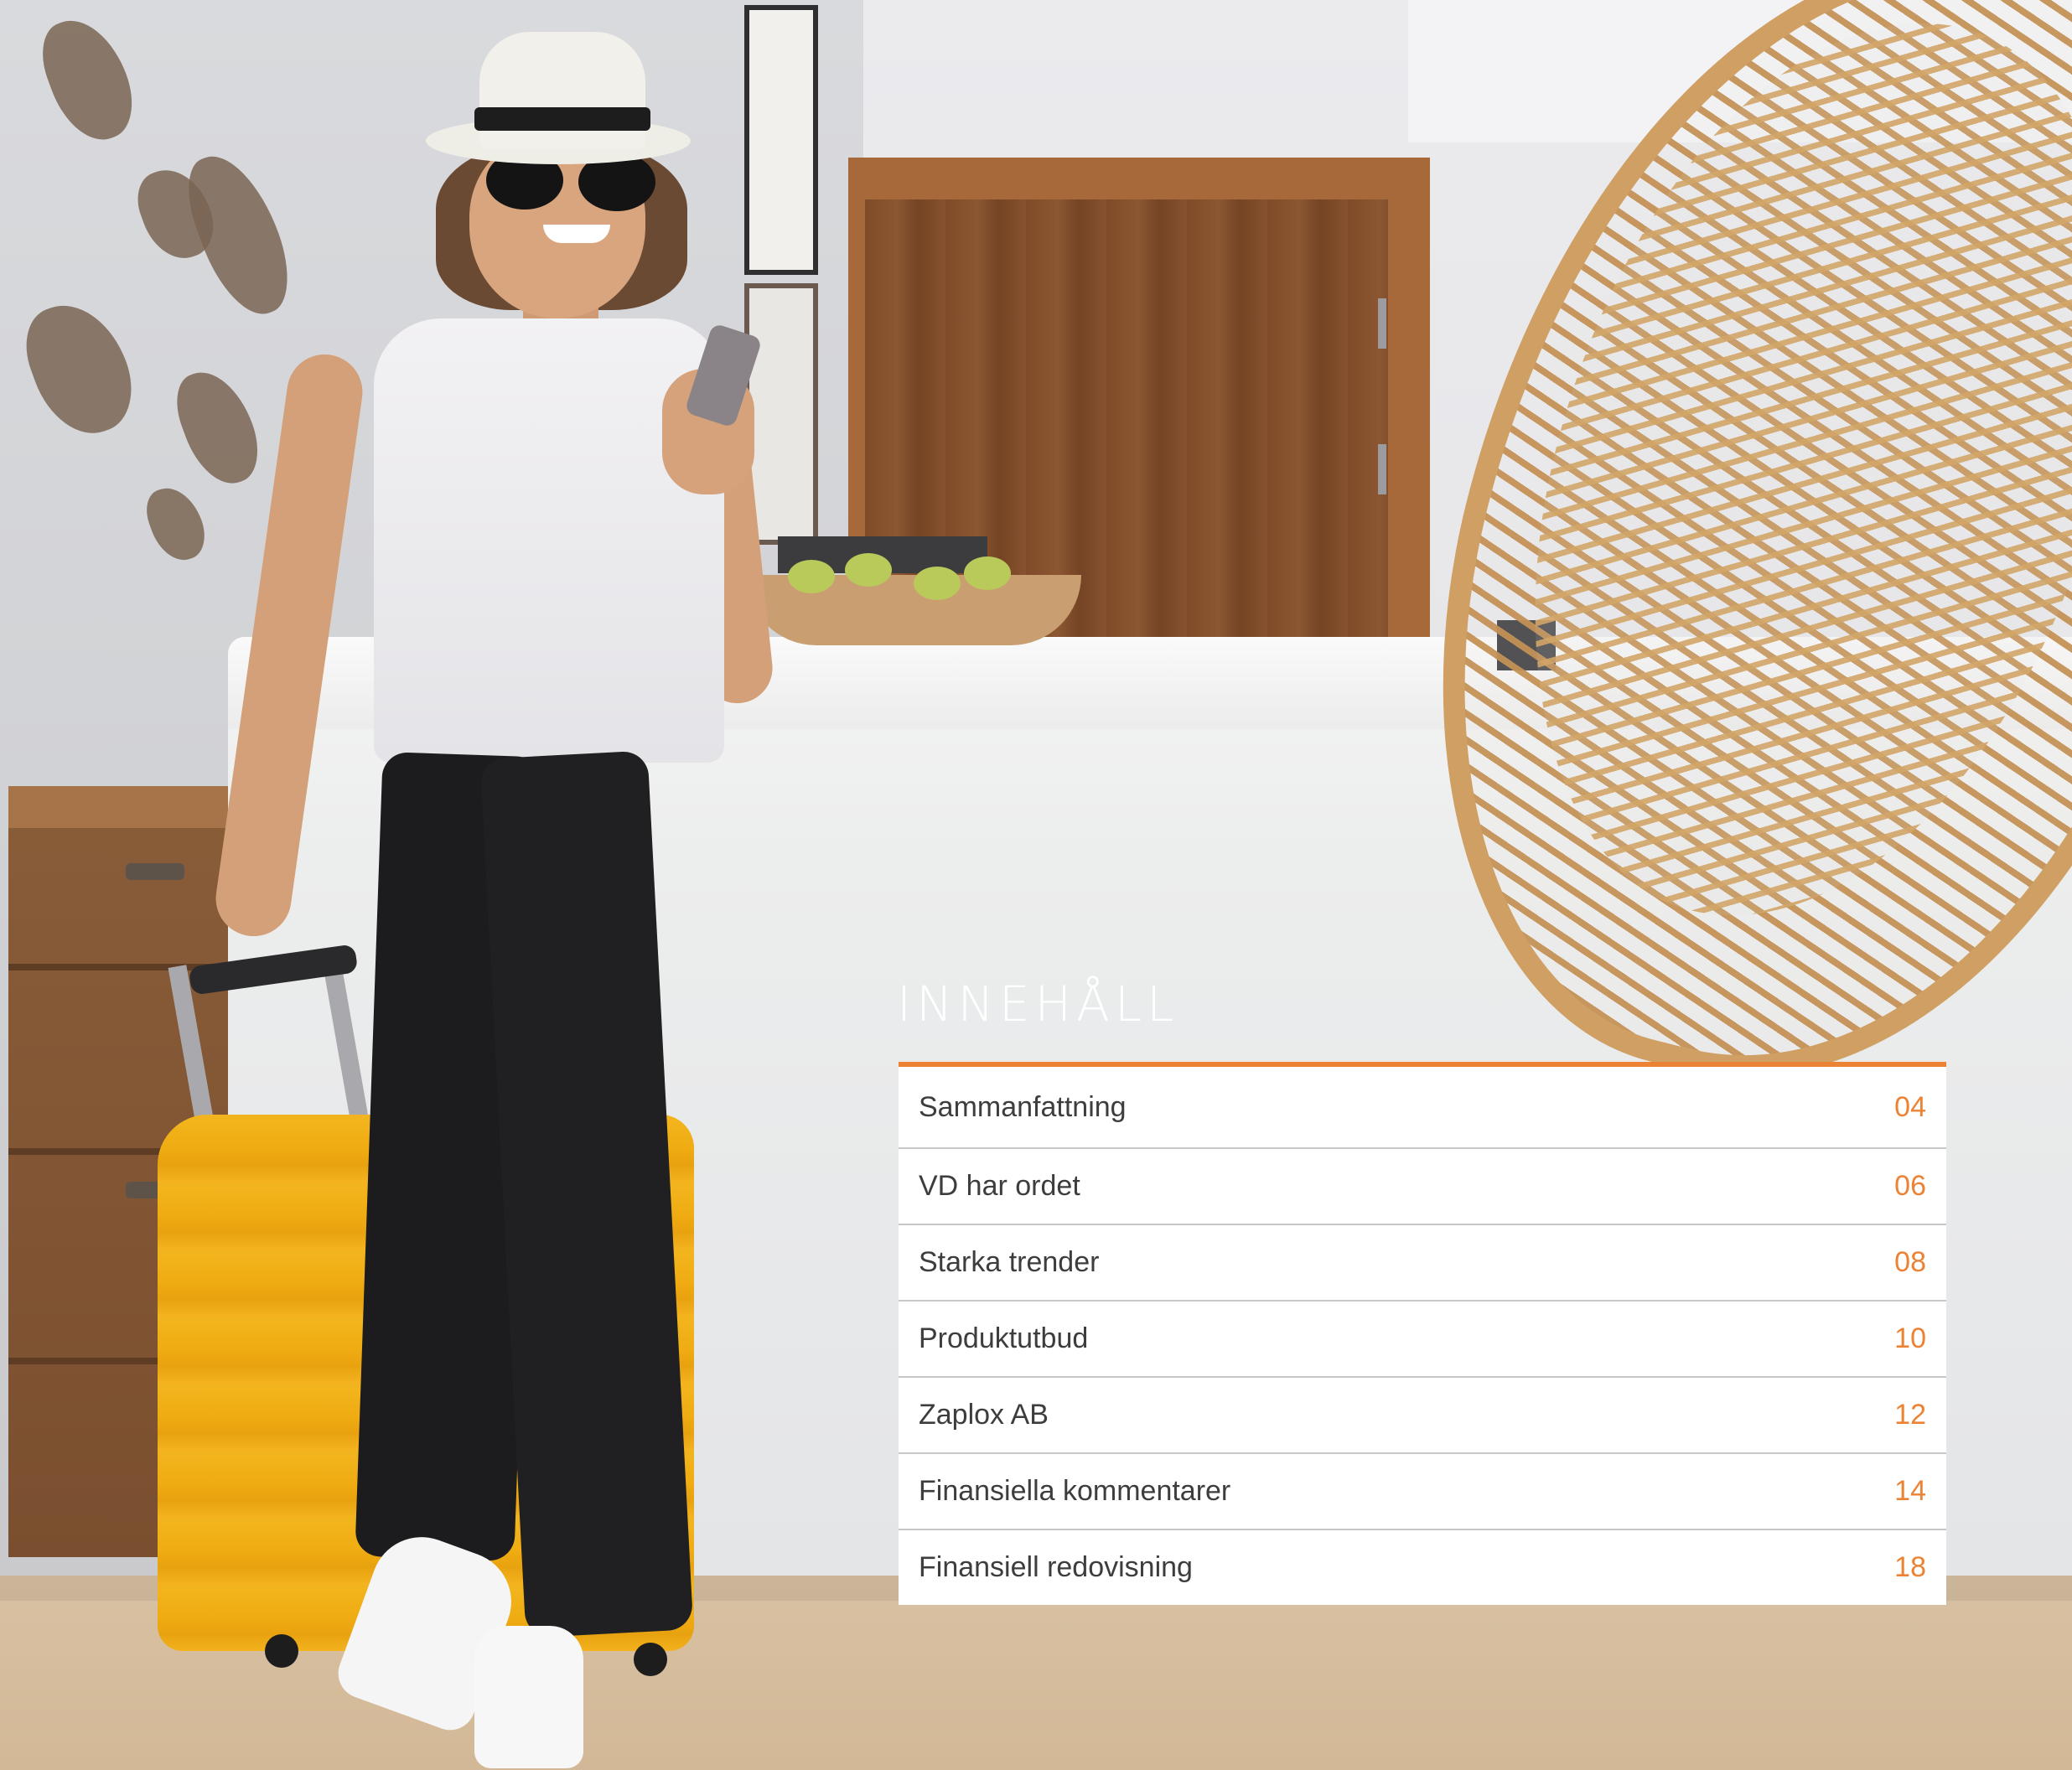 This screenshot has width=2072, height=1770. I want to click on toc-item-label: VD har ordet, so click(999, 1186).